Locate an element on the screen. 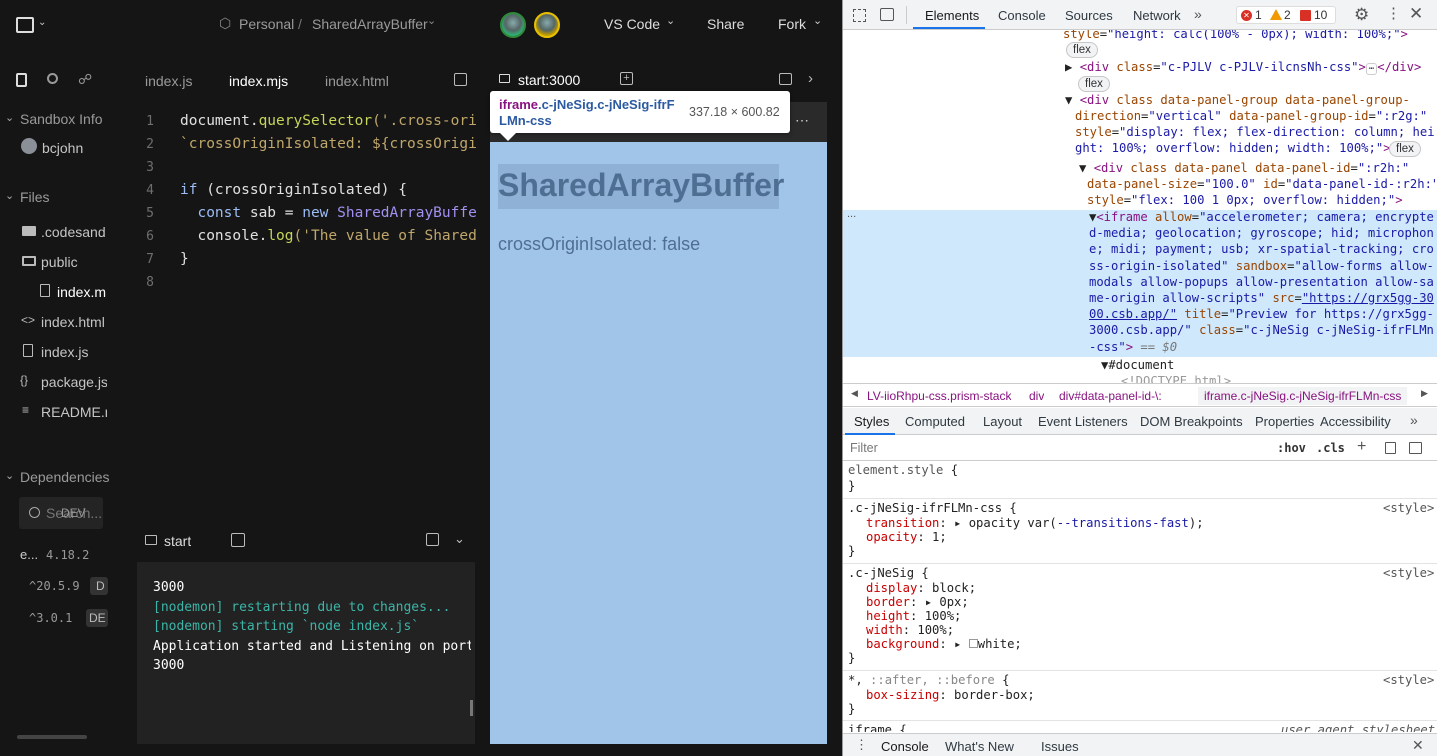 The height and width of the screenshot is (756, 1437). drawer-tab-whats-new: What's New is located at coordinates (979, 746).